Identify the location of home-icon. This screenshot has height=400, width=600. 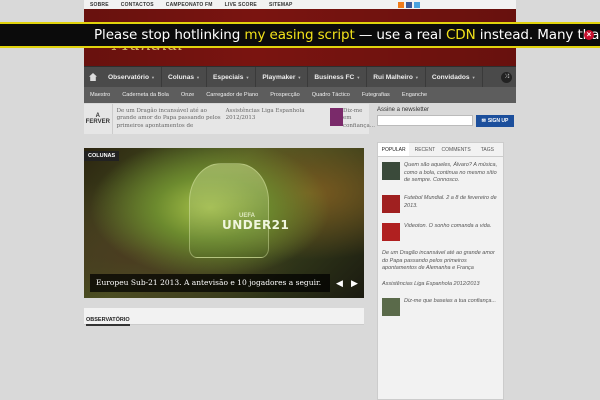
(93, 77).